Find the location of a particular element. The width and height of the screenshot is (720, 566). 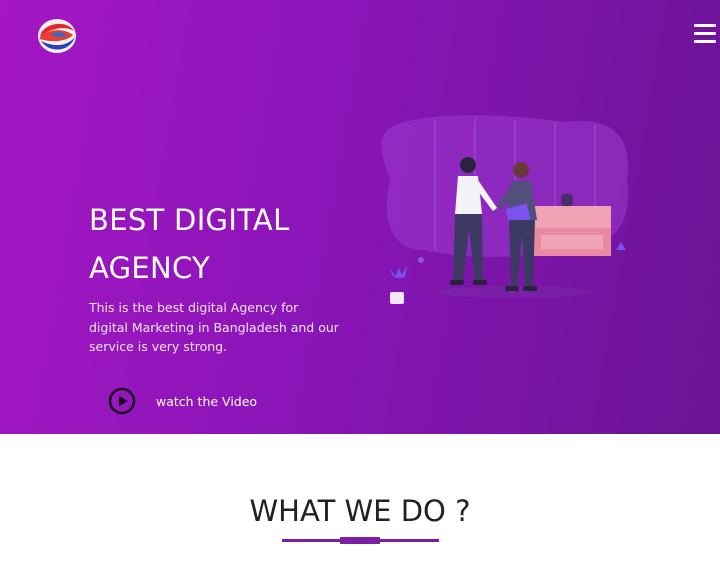

play-circle-icon is located at coordinates (122, 401).